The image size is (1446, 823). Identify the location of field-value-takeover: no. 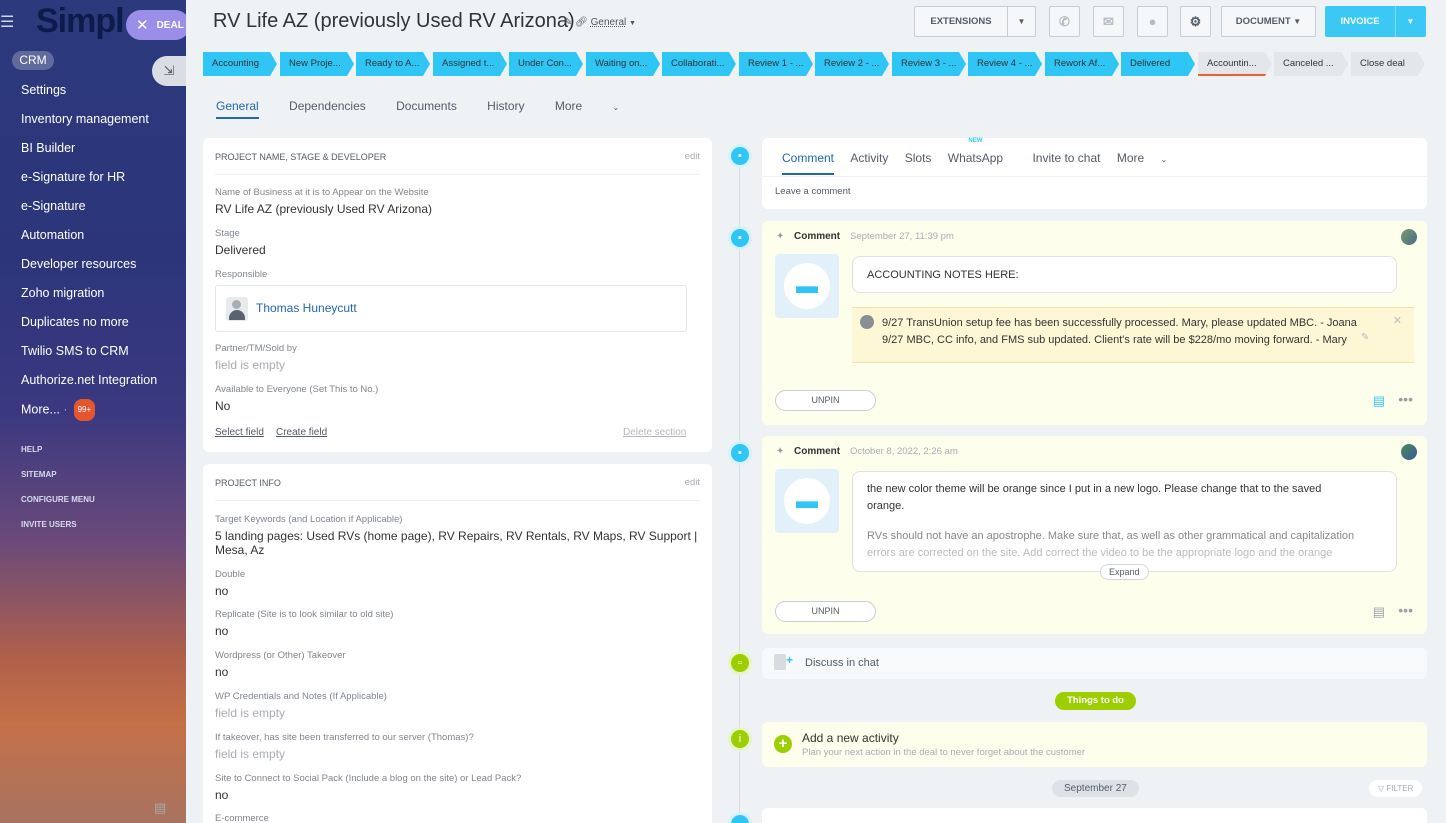
(221, 672).